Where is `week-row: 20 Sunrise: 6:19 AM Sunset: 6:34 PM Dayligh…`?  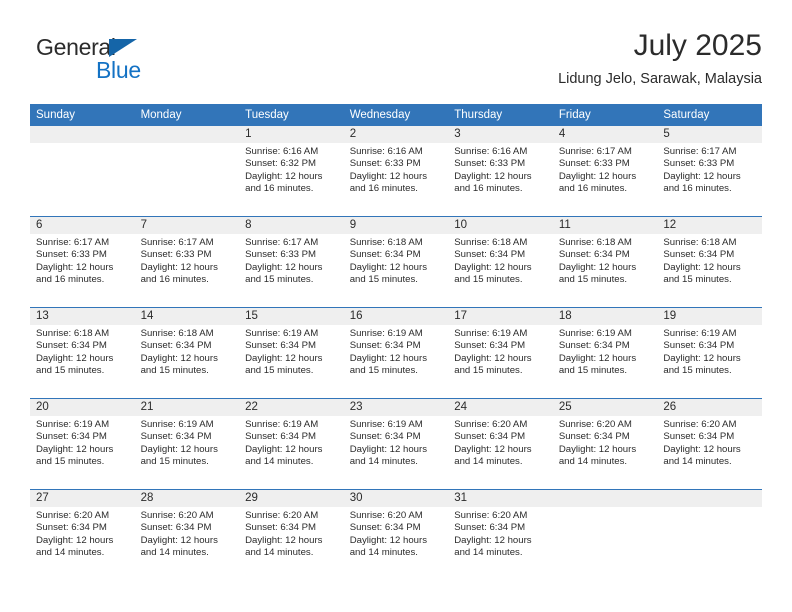
week-row: 20 Sunrise: 6:19 AM Sunset: 6:34 PM Dayligh… is located at coordinates (396, 443).